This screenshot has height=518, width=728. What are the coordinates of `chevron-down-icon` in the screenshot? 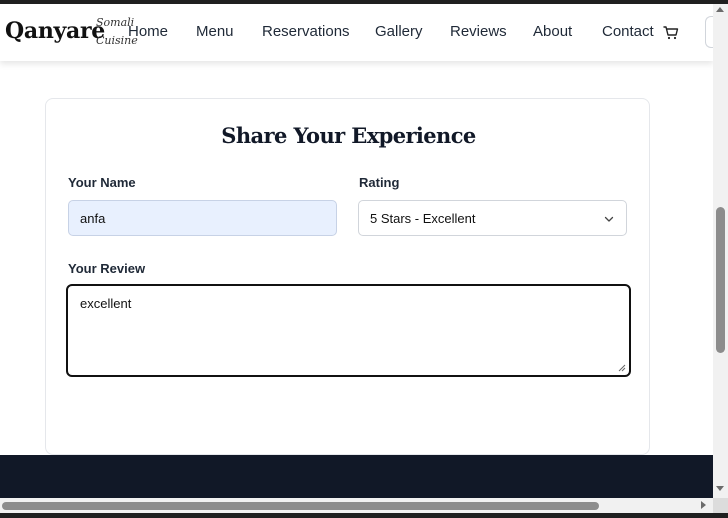 It's located at (609, 219).